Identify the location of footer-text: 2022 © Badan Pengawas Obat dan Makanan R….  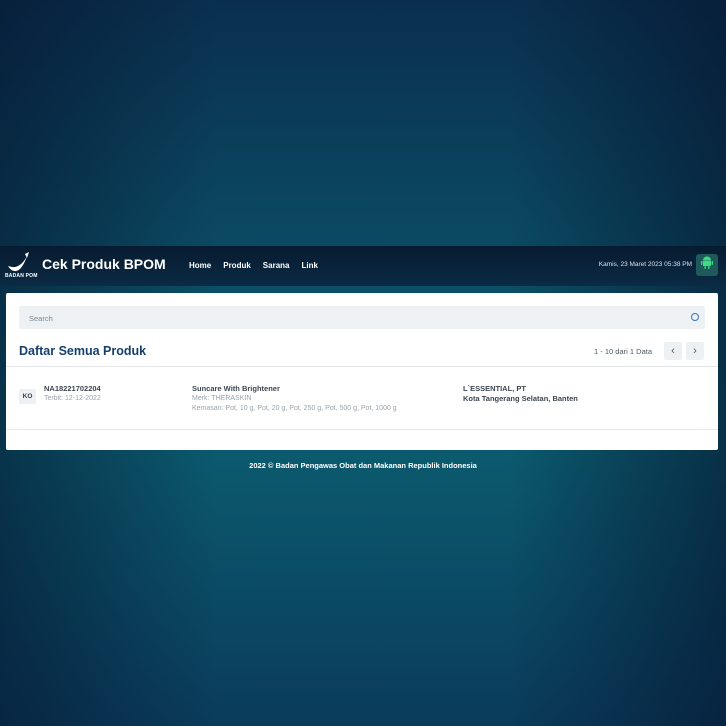
(363, 465).